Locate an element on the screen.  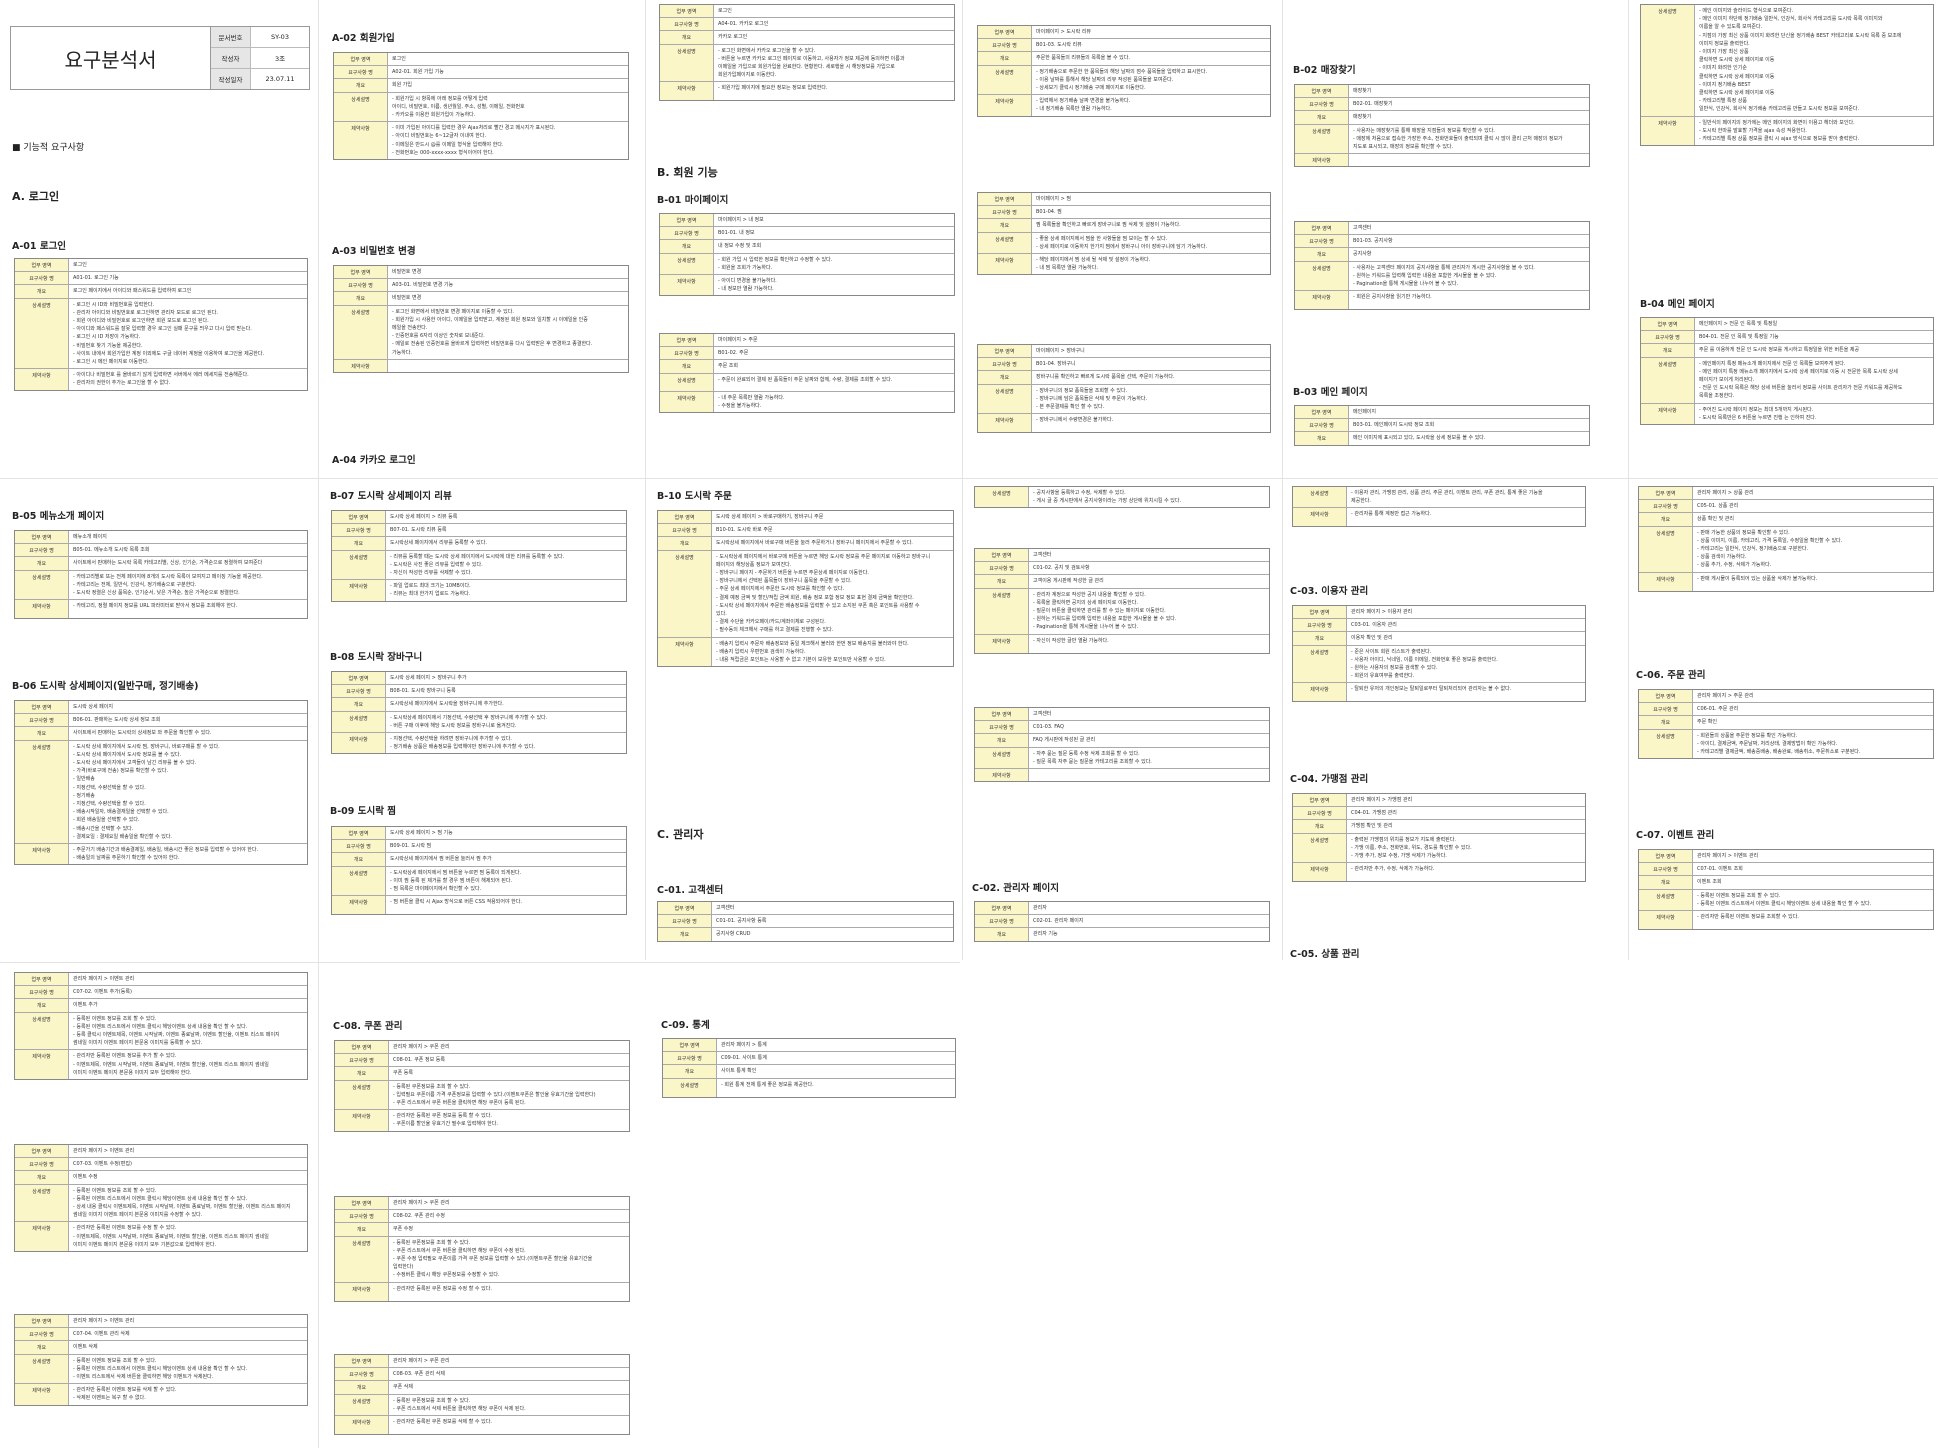
text-line: - 도시락은 사진 좋은 리뷰를 입력할 수 있다. is located at coordinates (436, 564).